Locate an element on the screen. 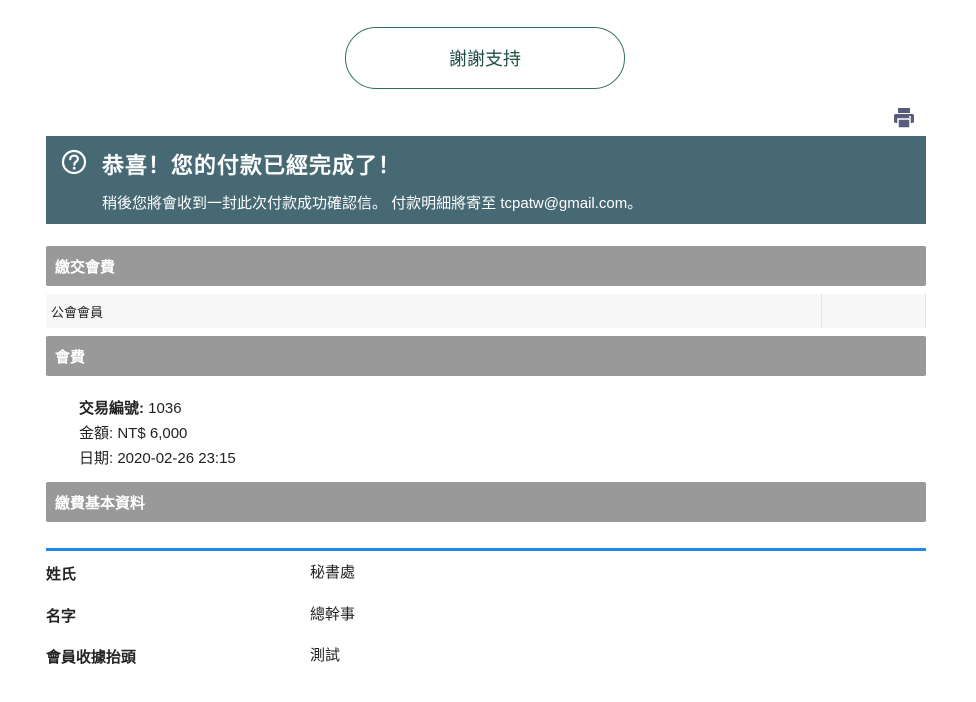 This screenshot has width=976, height=702. profile-value: 秘書處 is located at coordinates (333, 572).